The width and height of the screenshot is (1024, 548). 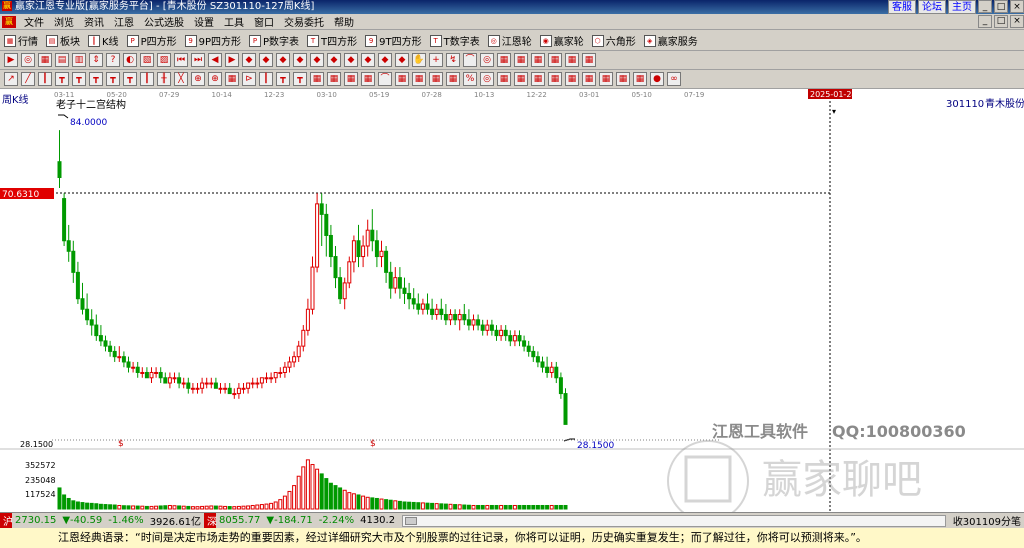 I want to click on tool-a4-icon: ┳, so click(x=62, y=79).